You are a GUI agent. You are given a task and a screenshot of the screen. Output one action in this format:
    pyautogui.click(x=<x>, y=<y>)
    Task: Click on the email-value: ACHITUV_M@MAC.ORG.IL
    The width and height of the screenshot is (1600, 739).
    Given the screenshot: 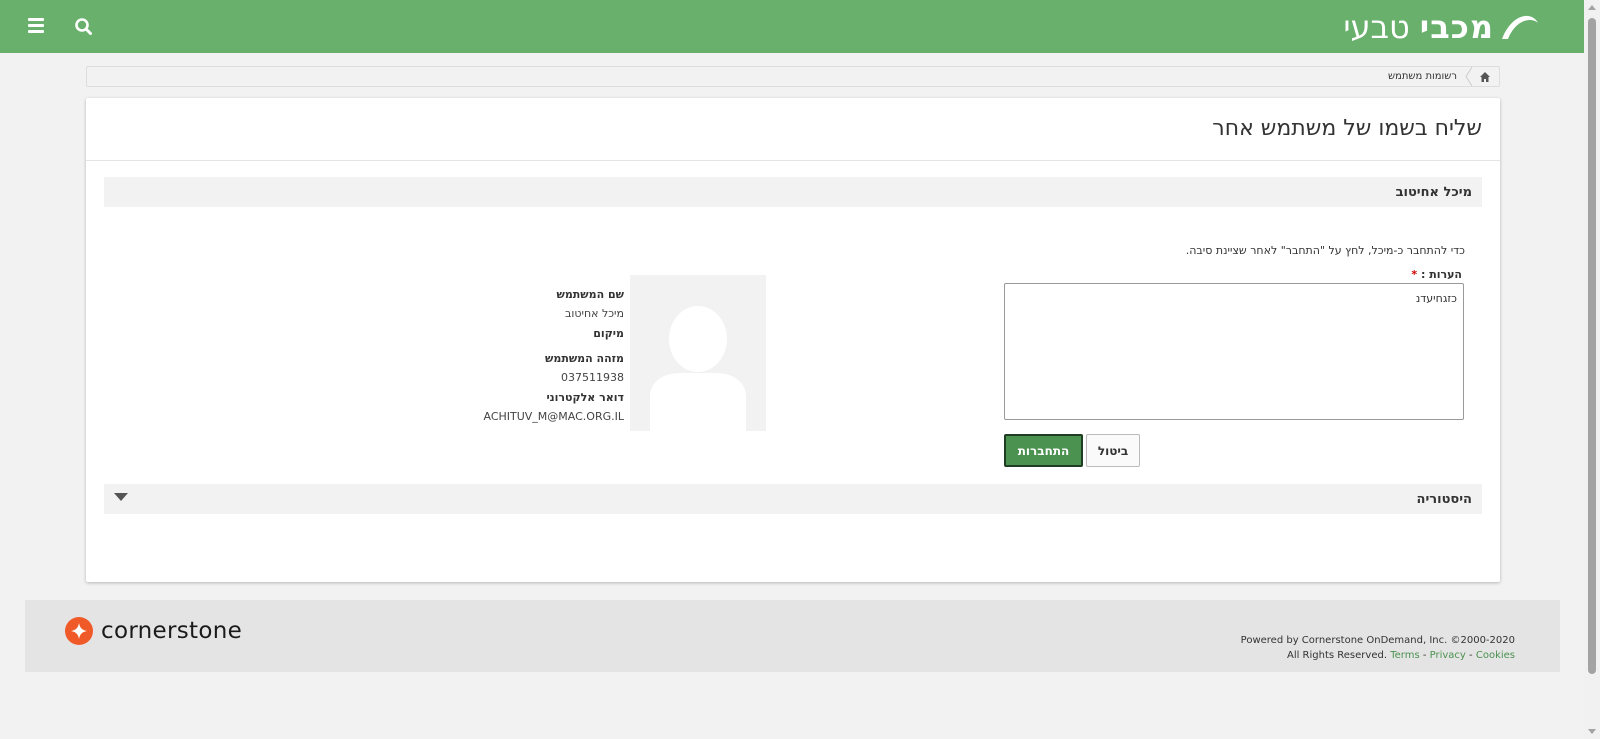 What is the action you would take?
    pyautogui.click(x=553, y=416)
    